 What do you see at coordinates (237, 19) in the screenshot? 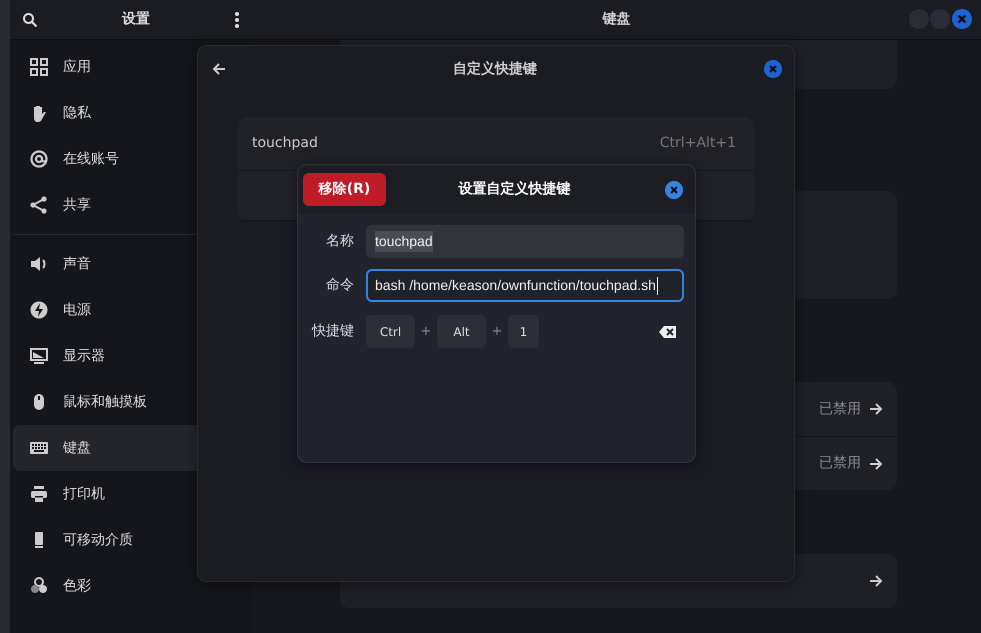
I see `menu-icon` at bounding box center [237, 19].